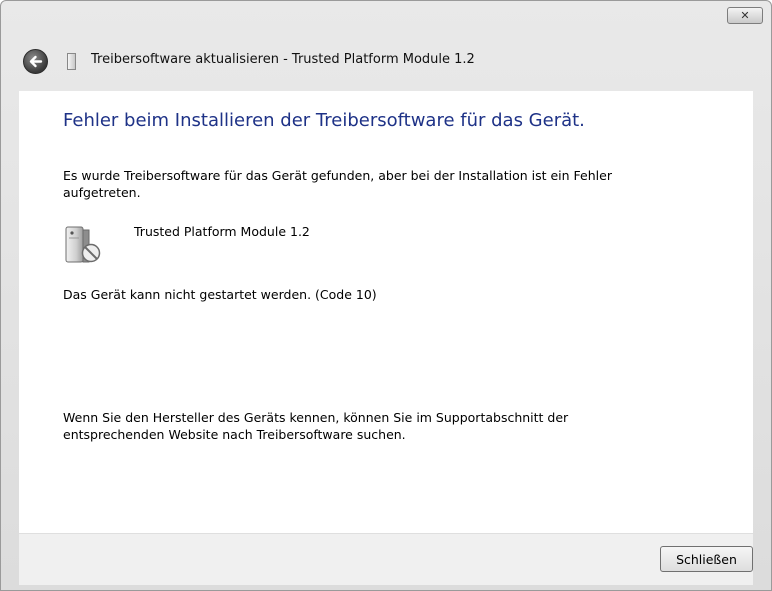  I want to click on device-name: Trusted Platform Module 1.2, so click(222, 231).